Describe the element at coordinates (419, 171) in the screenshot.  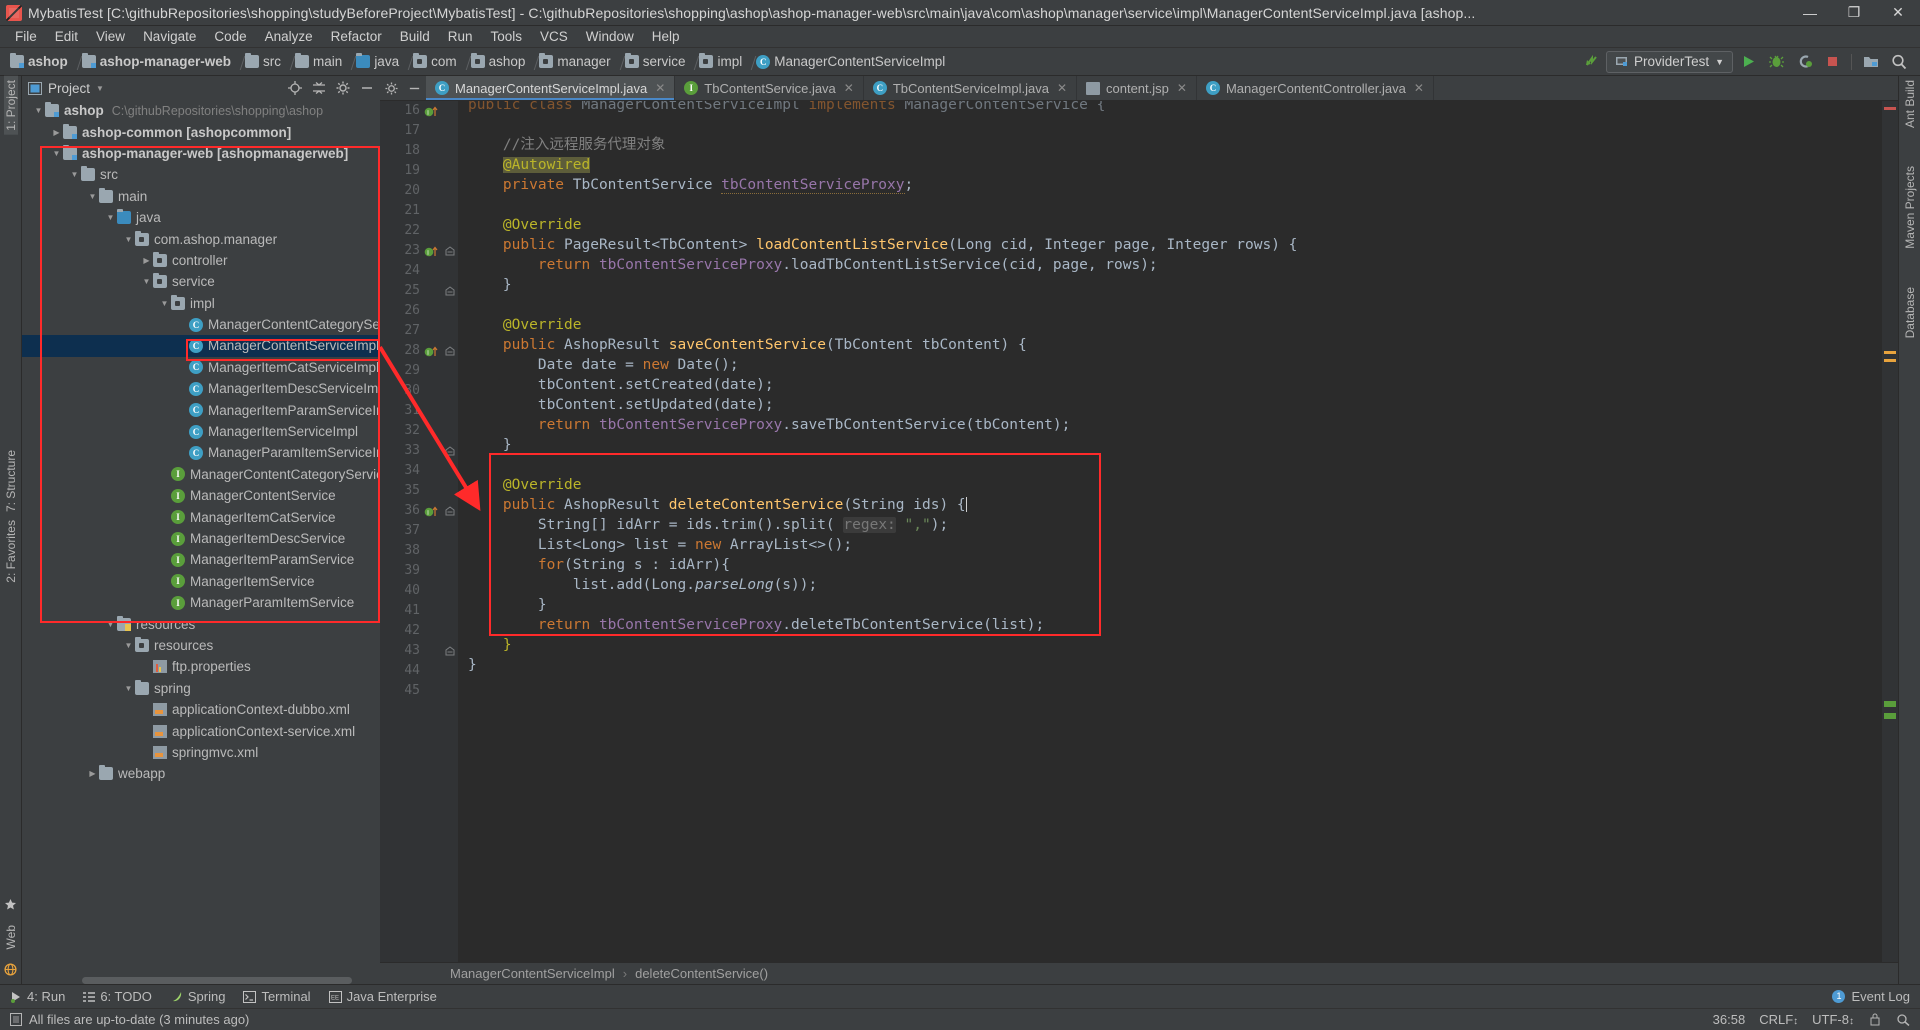
I see `gutter-line: 19` at that location.